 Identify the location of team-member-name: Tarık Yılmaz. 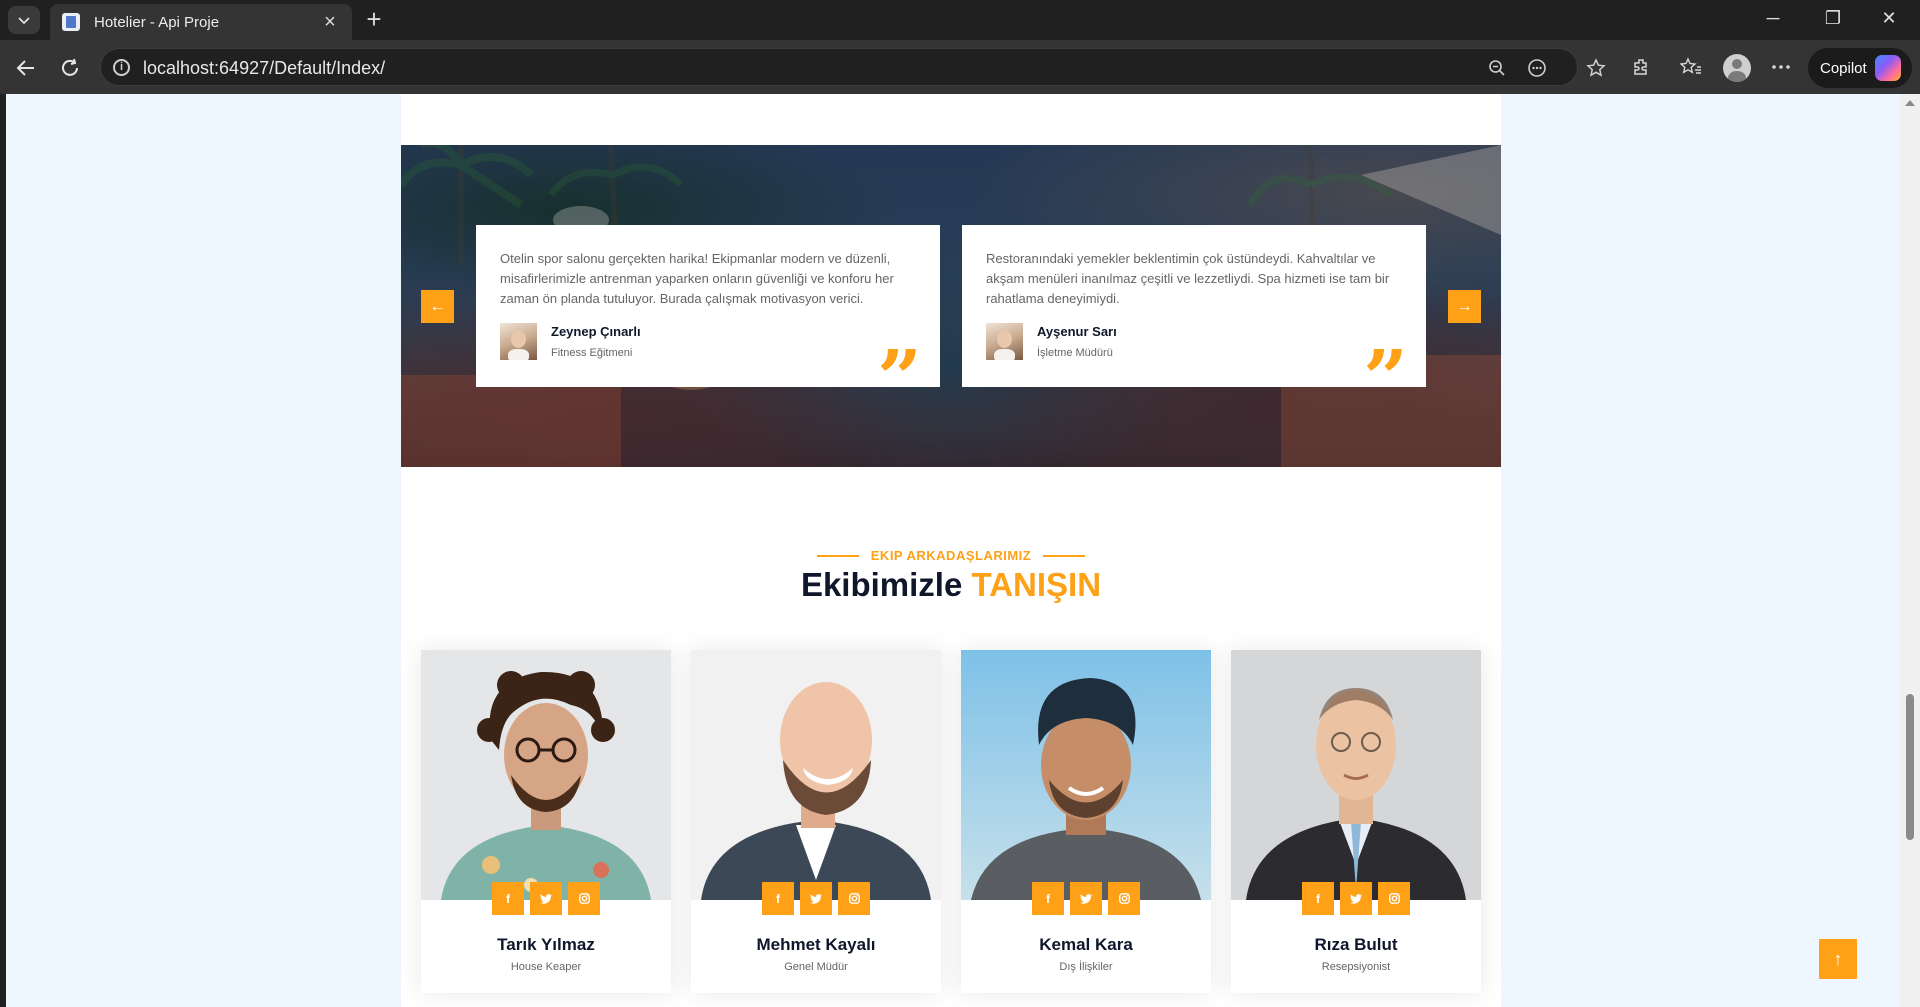
(546, 944).